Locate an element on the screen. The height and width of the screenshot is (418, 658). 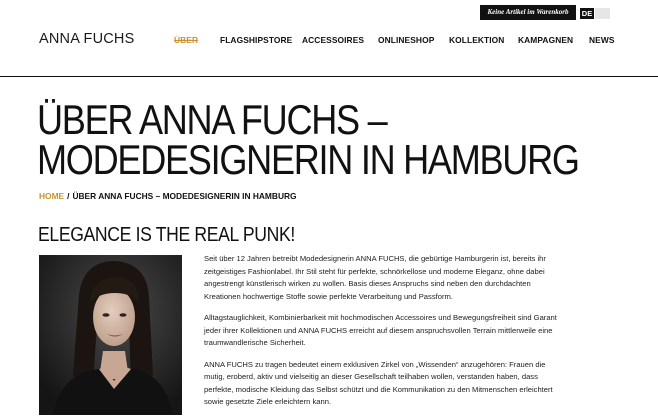
page-title-line-2: MODEDESIGNERIN IN HAMBURG is located at coordinates (308, 159).